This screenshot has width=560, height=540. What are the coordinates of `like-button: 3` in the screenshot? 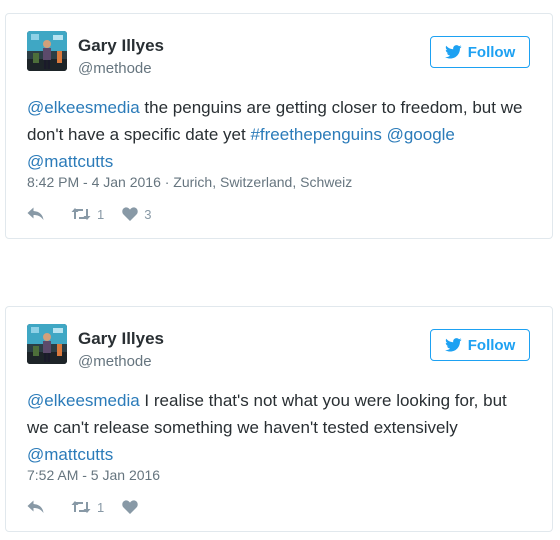 It's located at (136, 214).